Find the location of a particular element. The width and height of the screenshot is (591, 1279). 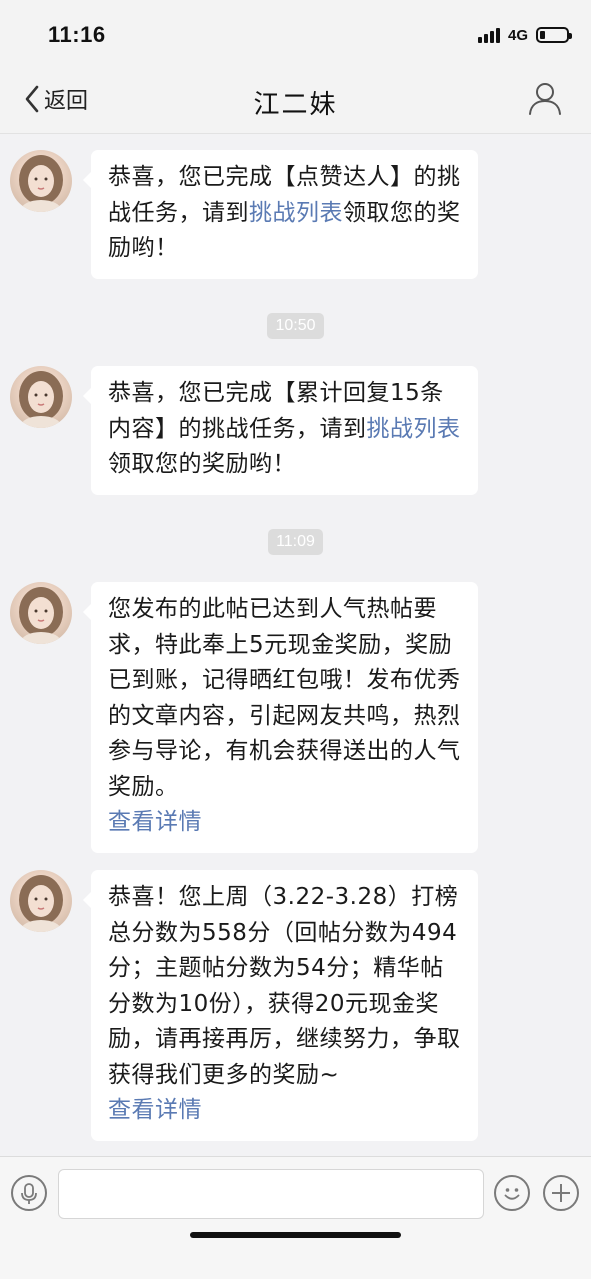

smiley-icon is located at coordinates (512, 1193).